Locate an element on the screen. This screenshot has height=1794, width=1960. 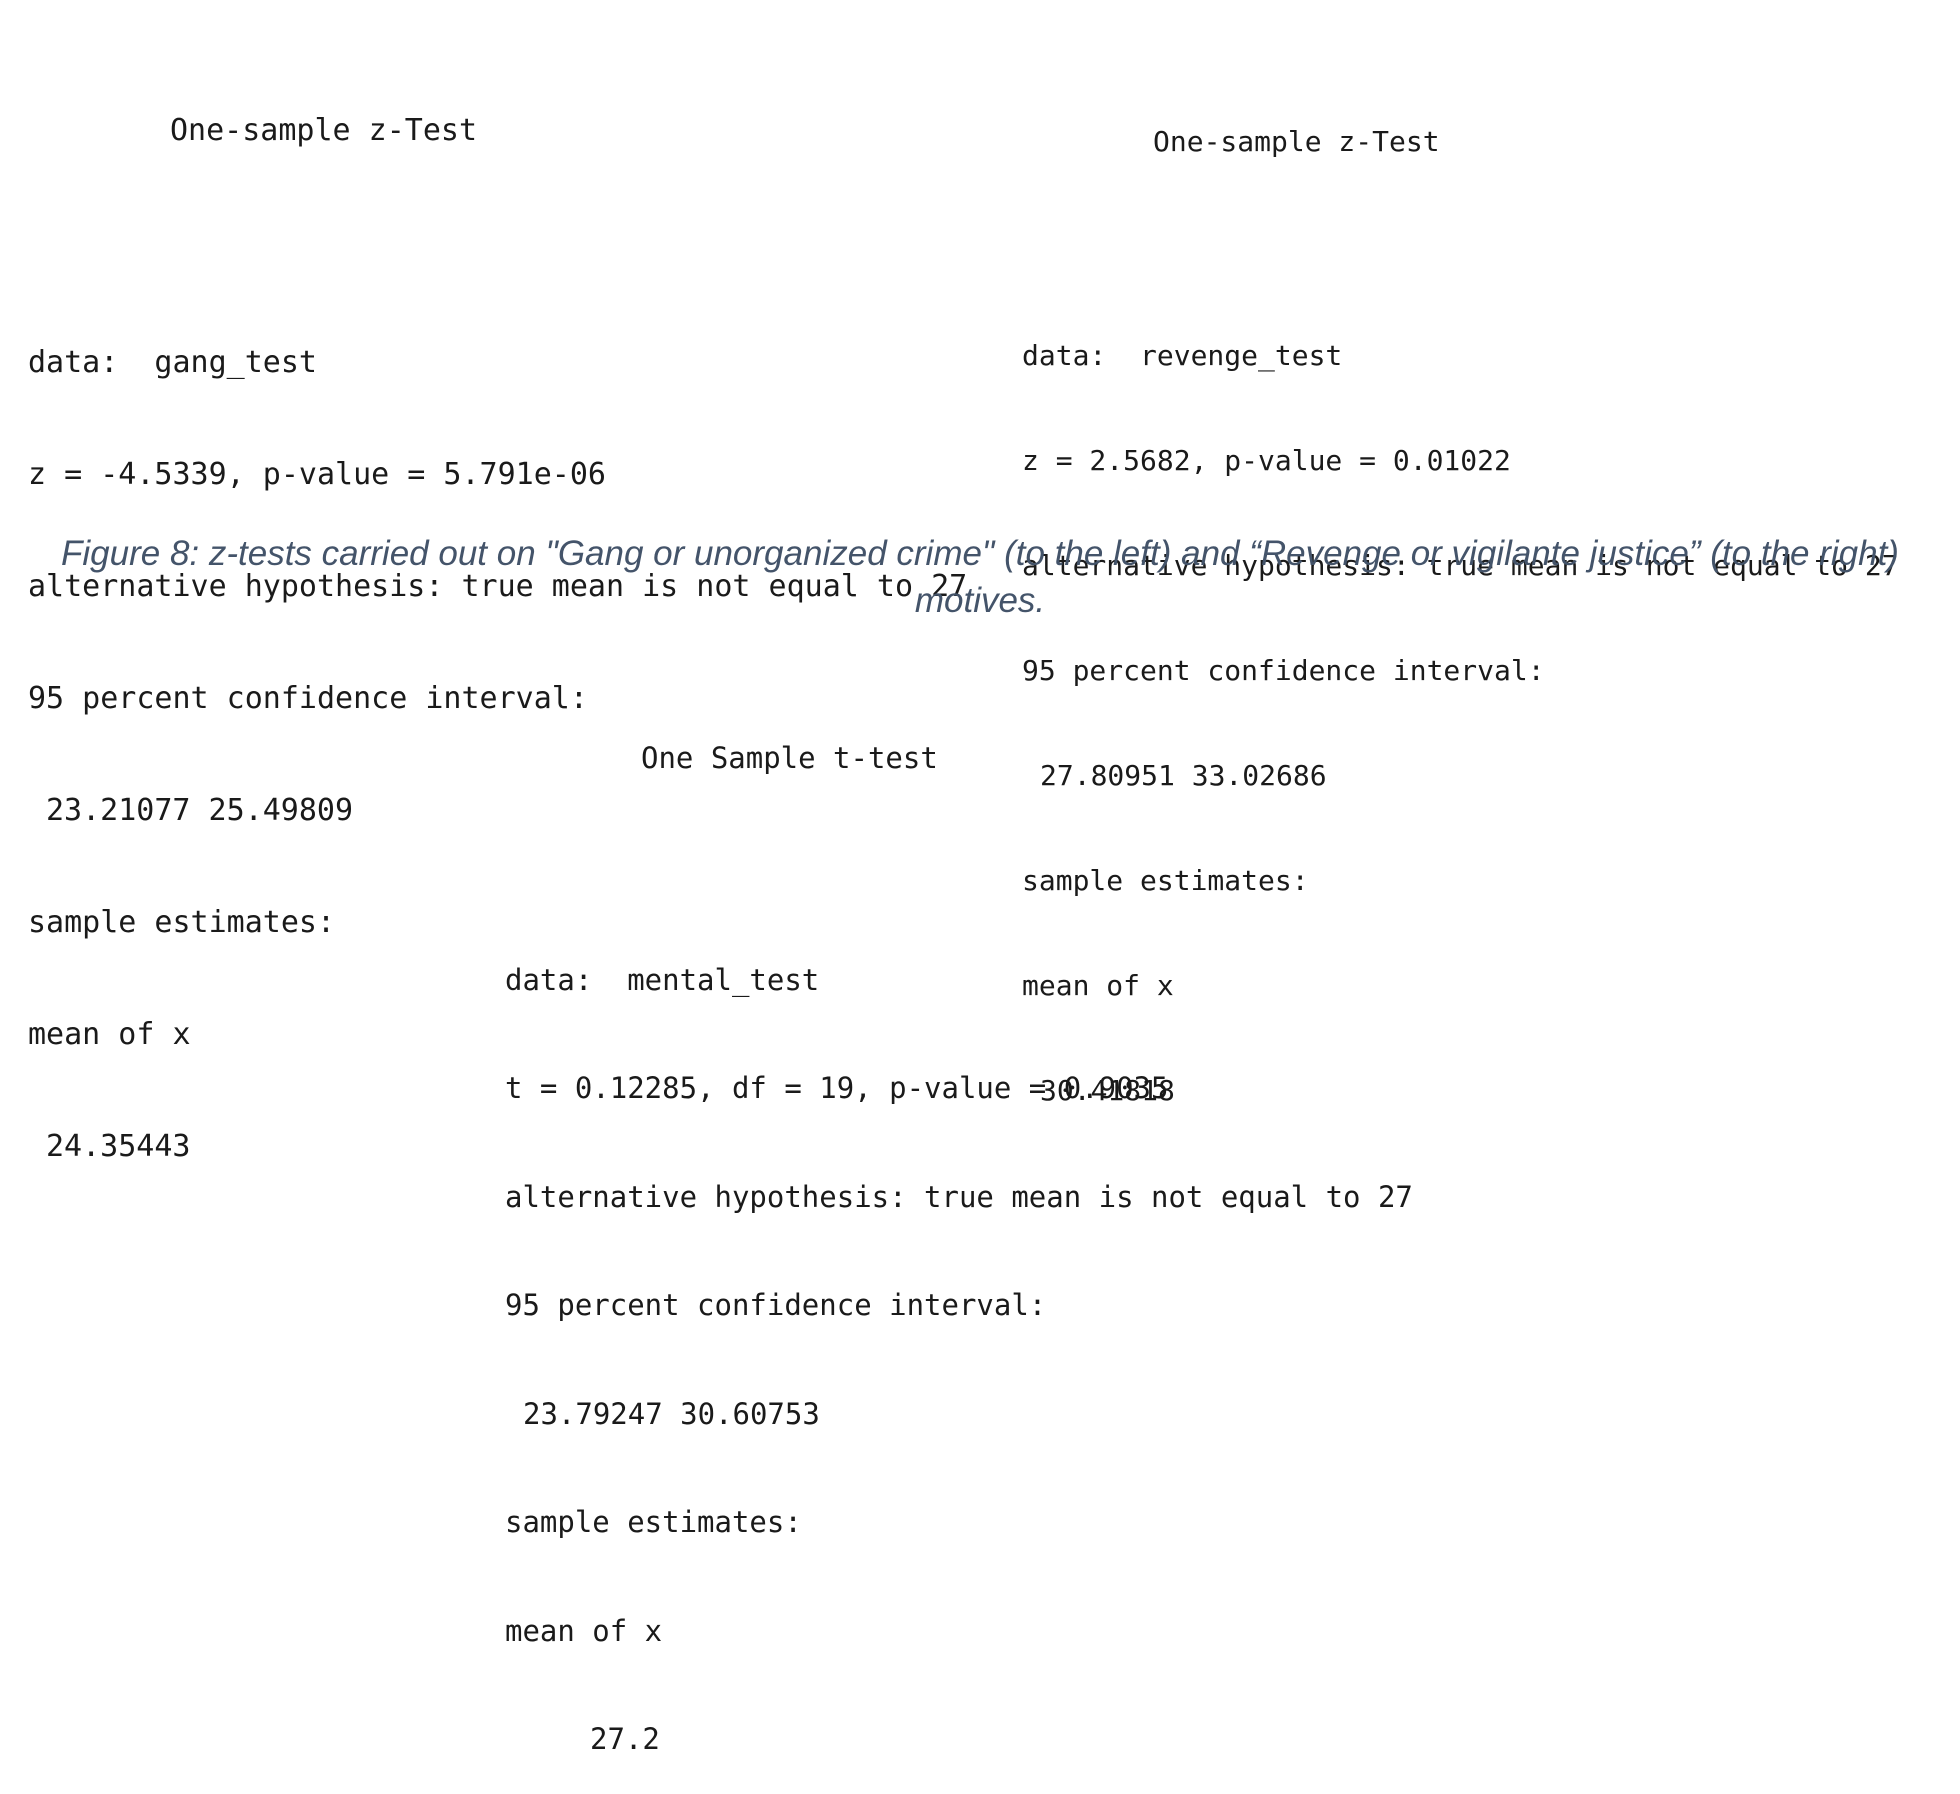
left-data-line: data: gang_test is located at coordinates (172, 362).